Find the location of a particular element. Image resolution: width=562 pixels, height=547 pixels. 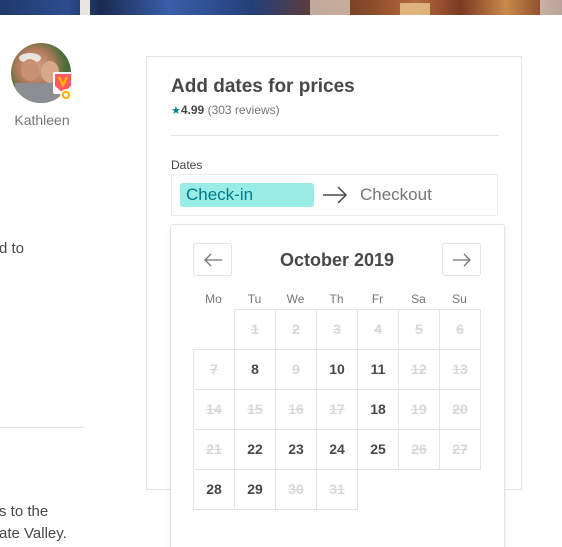

card-divider is located at coordinates (335, 135).